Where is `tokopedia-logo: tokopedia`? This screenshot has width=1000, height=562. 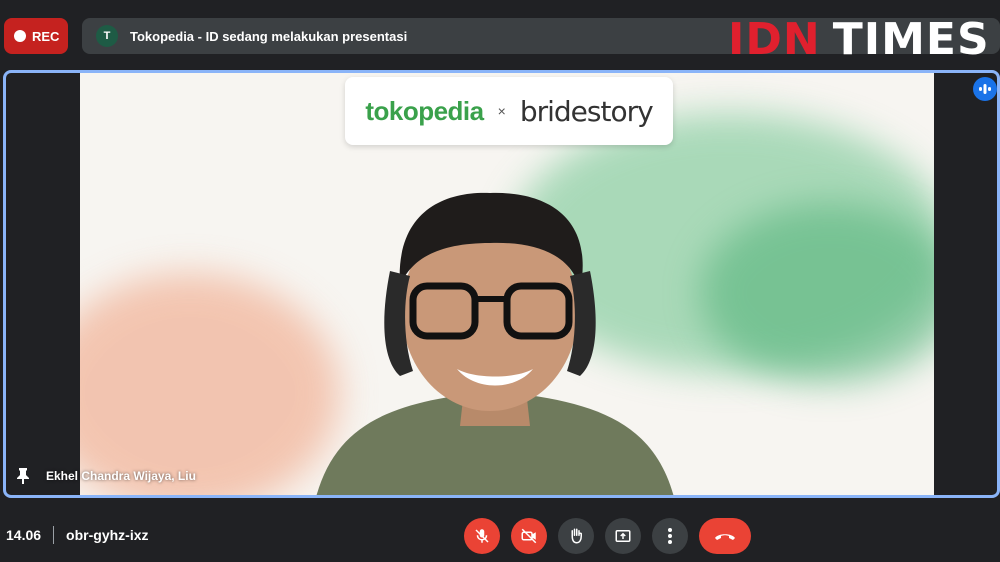 tokopedia-logo: tokopedia is located at coordinates (424, 110).